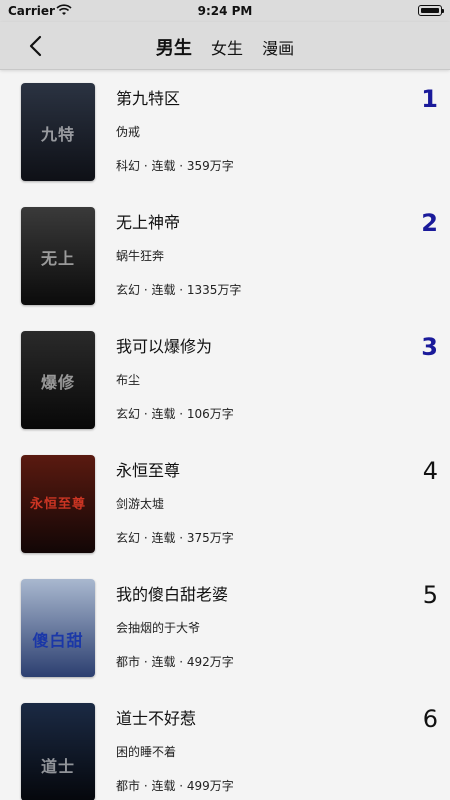  What do you see at coordinates (175, 538) in the screenshot?
I see `book-meta: 玄幻 · 连载 · 375万字` at bounding box center [175, 538].